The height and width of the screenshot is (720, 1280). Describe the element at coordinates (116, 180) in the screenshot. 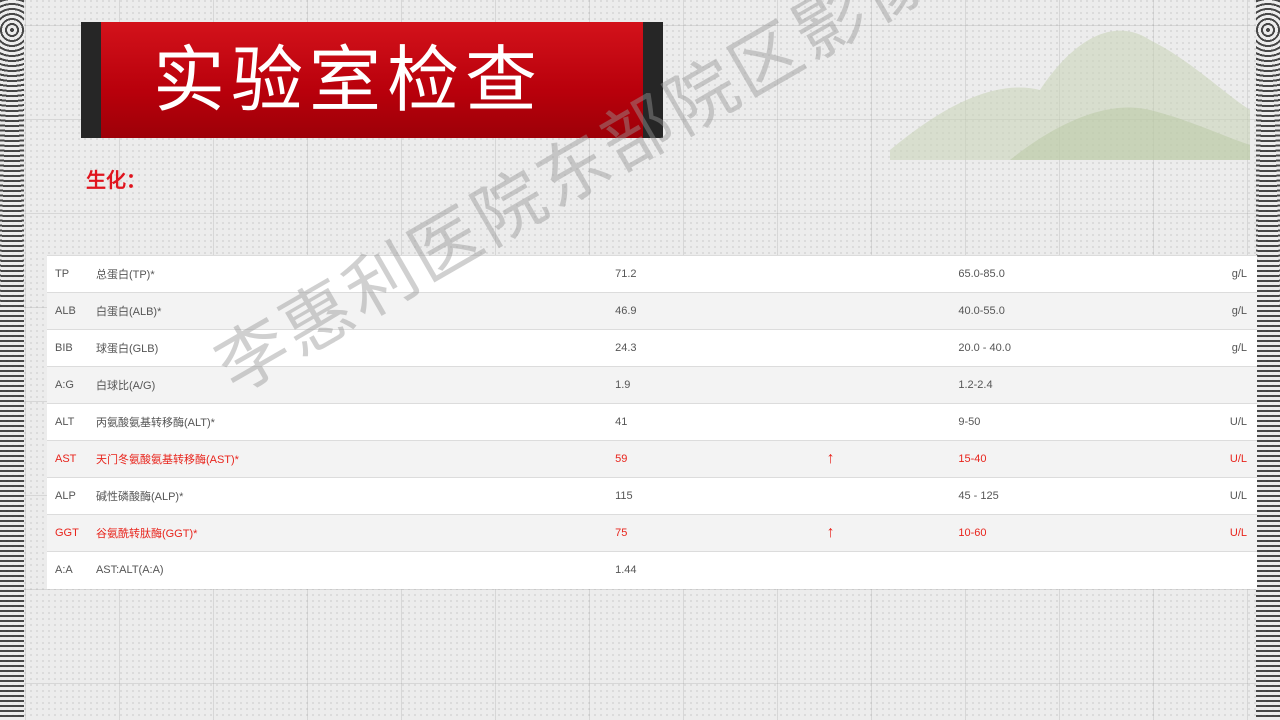

I see `section-subtitle: 生化：` at that location.